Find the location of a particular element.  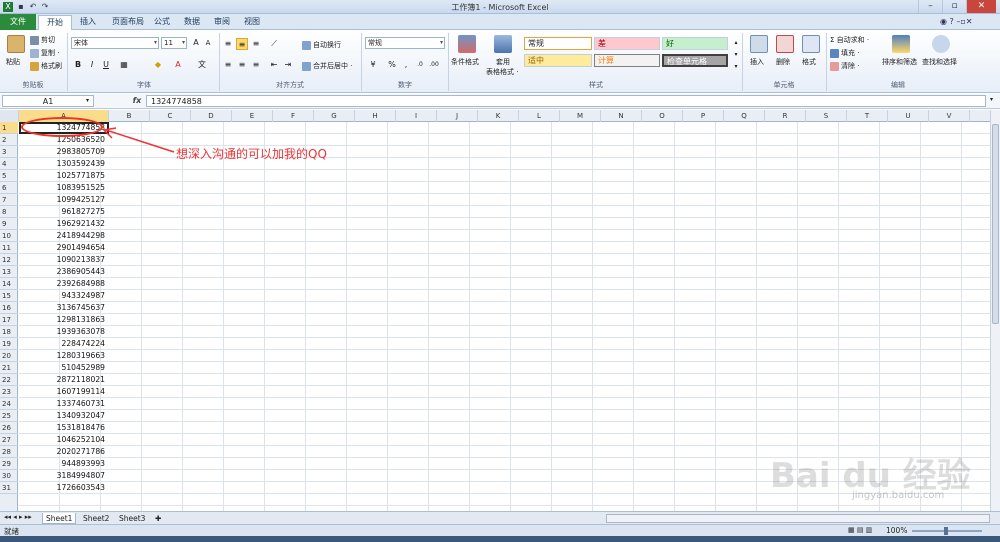

cell-a: 2392684988 is located at coordinates (64, 284).